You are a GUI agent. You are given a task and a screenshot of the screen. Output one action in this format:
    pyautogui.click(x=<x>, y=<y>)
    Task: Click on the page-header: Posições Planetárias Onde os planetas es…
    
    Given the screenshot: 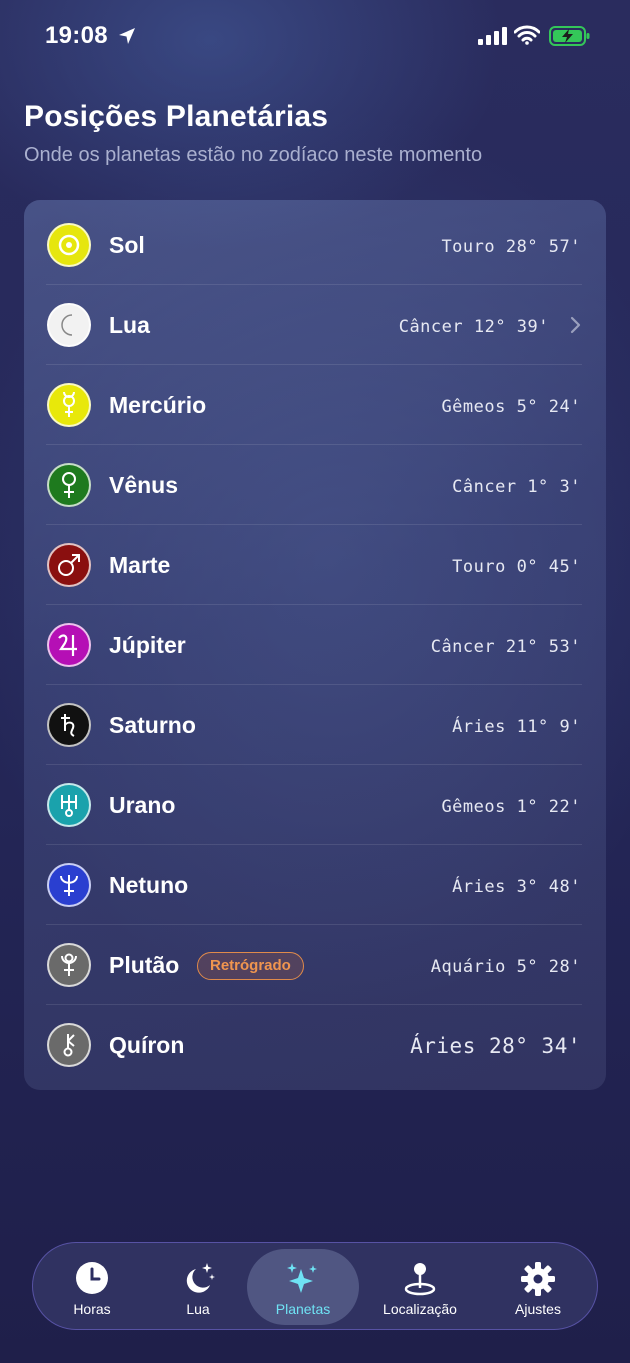 What is the action you would take?
    pyautogui.click(x=314, y=133)
    